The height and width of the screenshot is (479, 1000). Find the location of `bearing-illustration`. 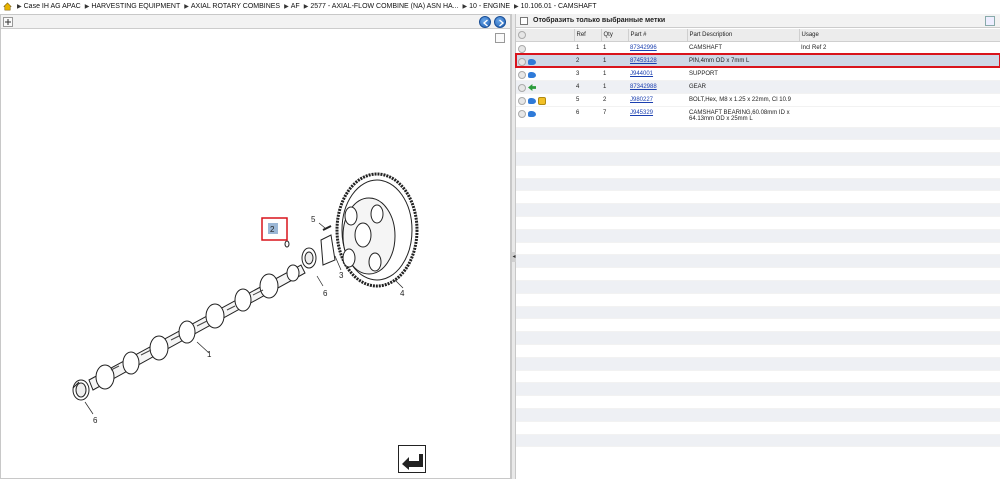

bearing-illustration is located at coordinates (81, 390).